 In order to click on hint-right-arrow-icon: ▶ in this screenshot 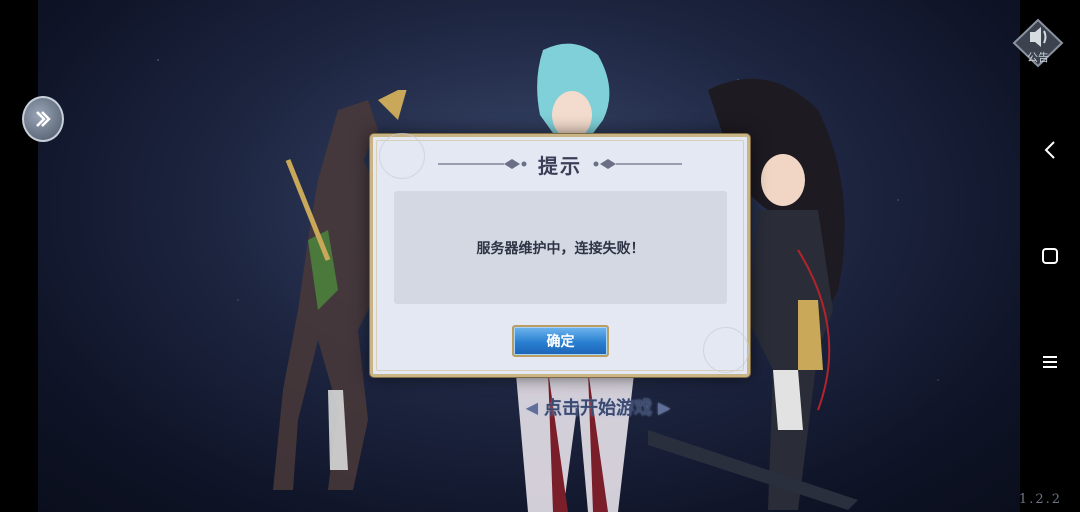, I will do `click(664, 407)`.